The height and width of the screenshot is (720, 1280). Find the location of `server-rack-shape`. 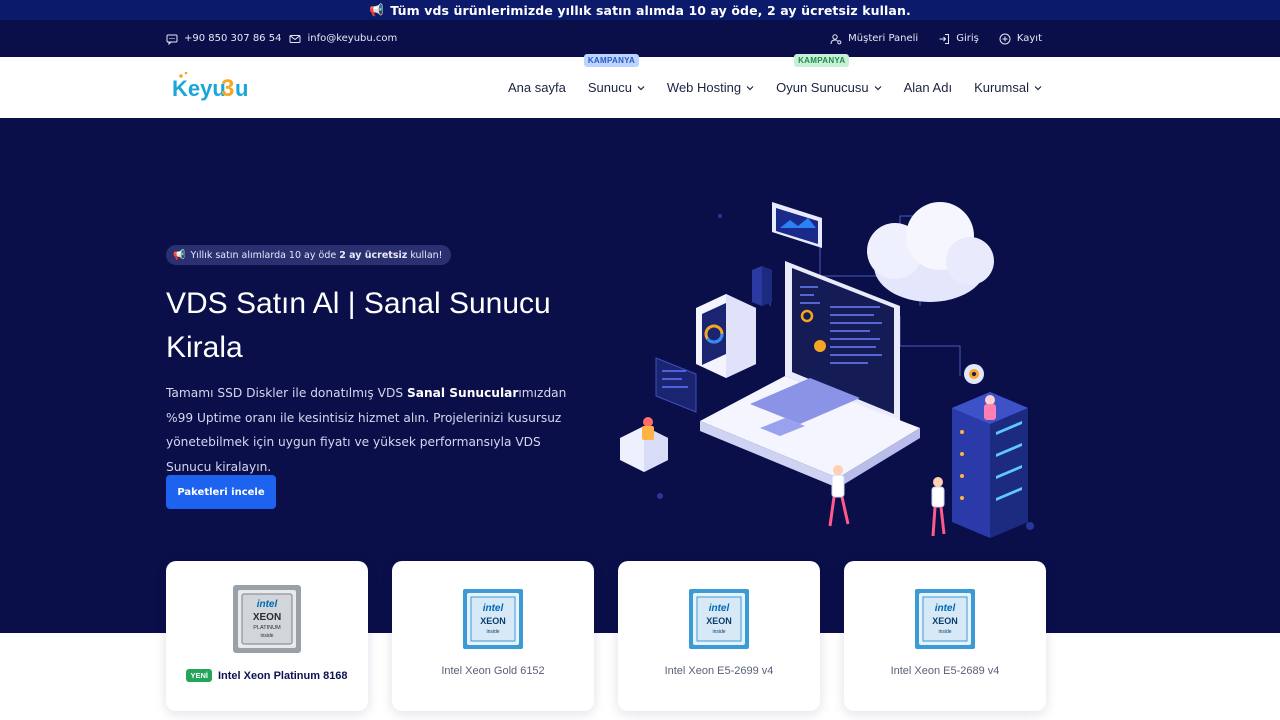

server-rack-shape is located at coordinates (990, 465).